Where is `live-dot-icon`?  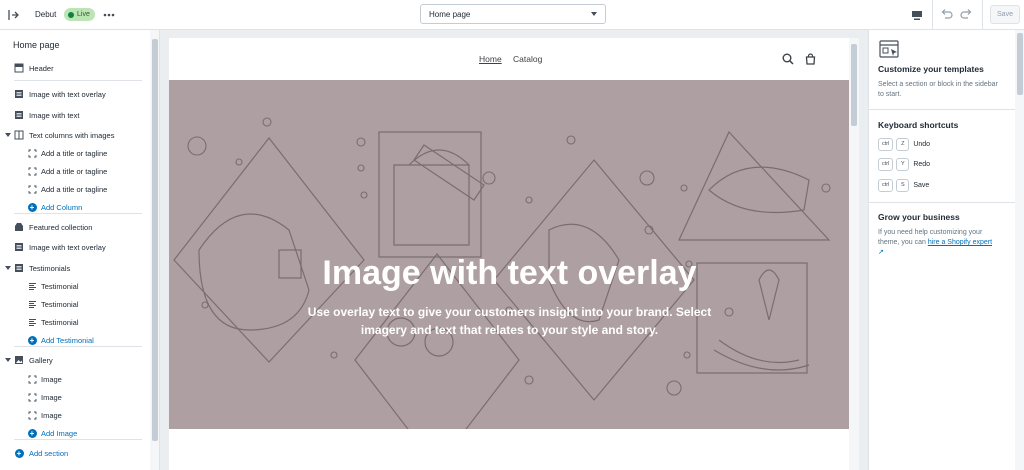
live-dot-icon is located at coordinates (71, 14).